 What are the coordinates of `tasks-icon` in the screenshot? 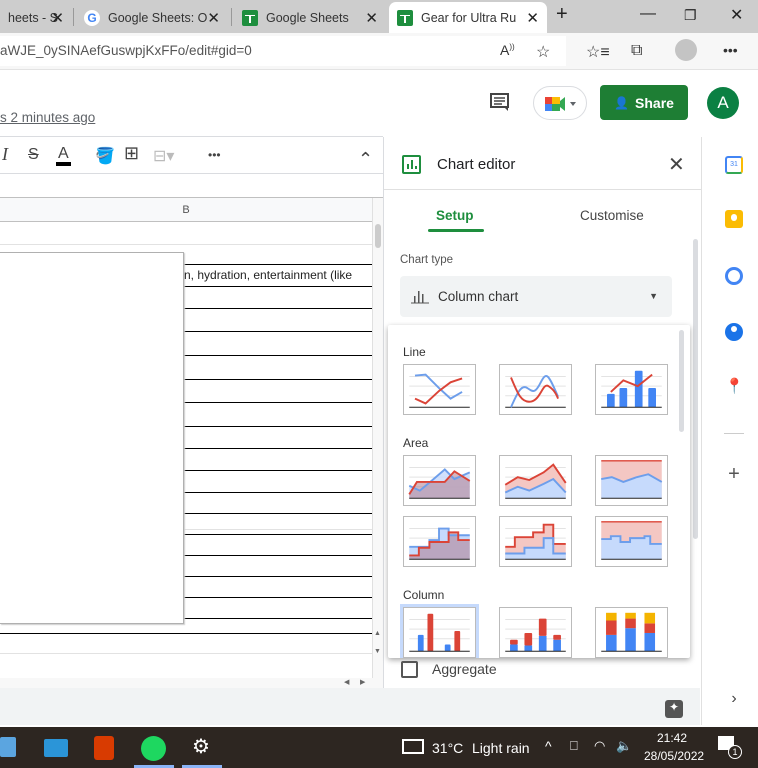 It's located at (734, 276).